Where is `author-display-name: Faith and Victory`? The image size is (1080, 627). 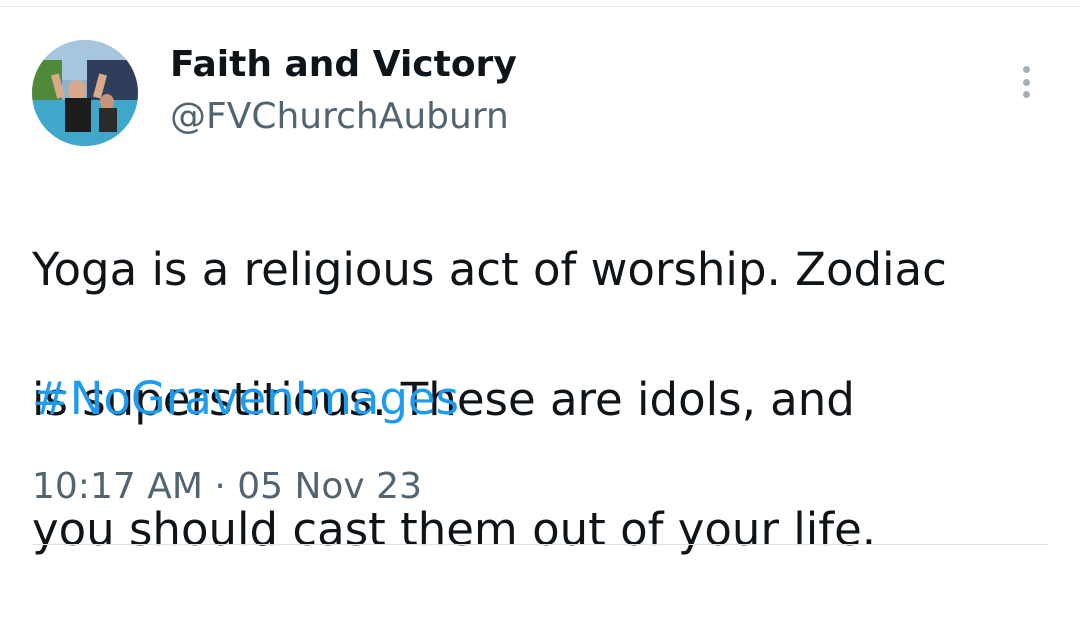 author-display-name: Faith and Victory is located at coordinates (343, 65).